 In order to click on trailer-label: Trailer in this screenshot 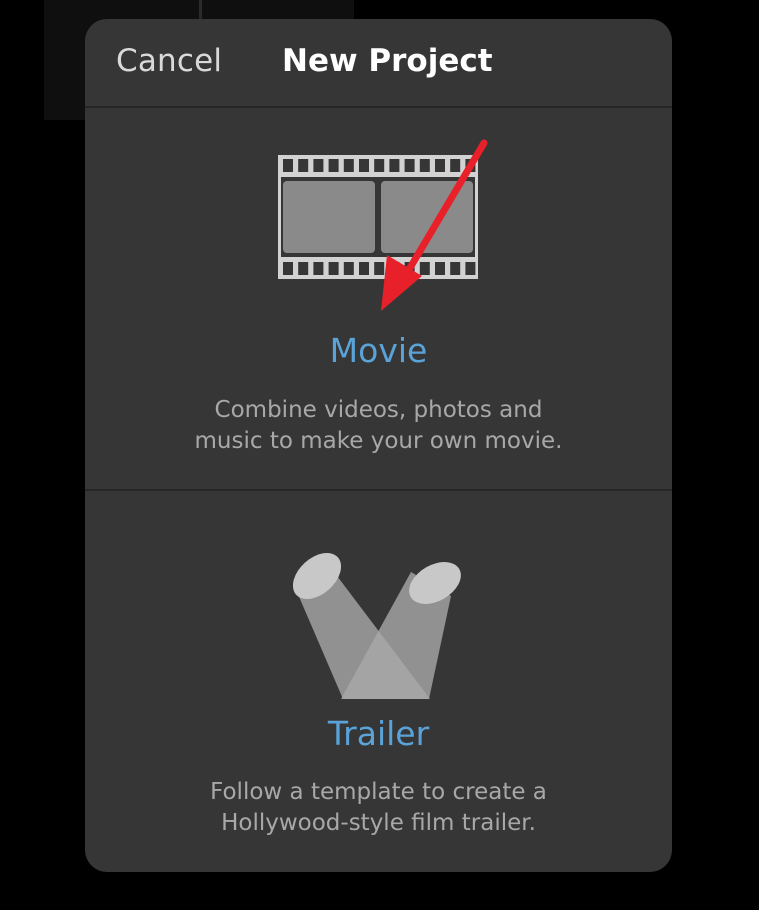, I will do `click(378, 733)`.